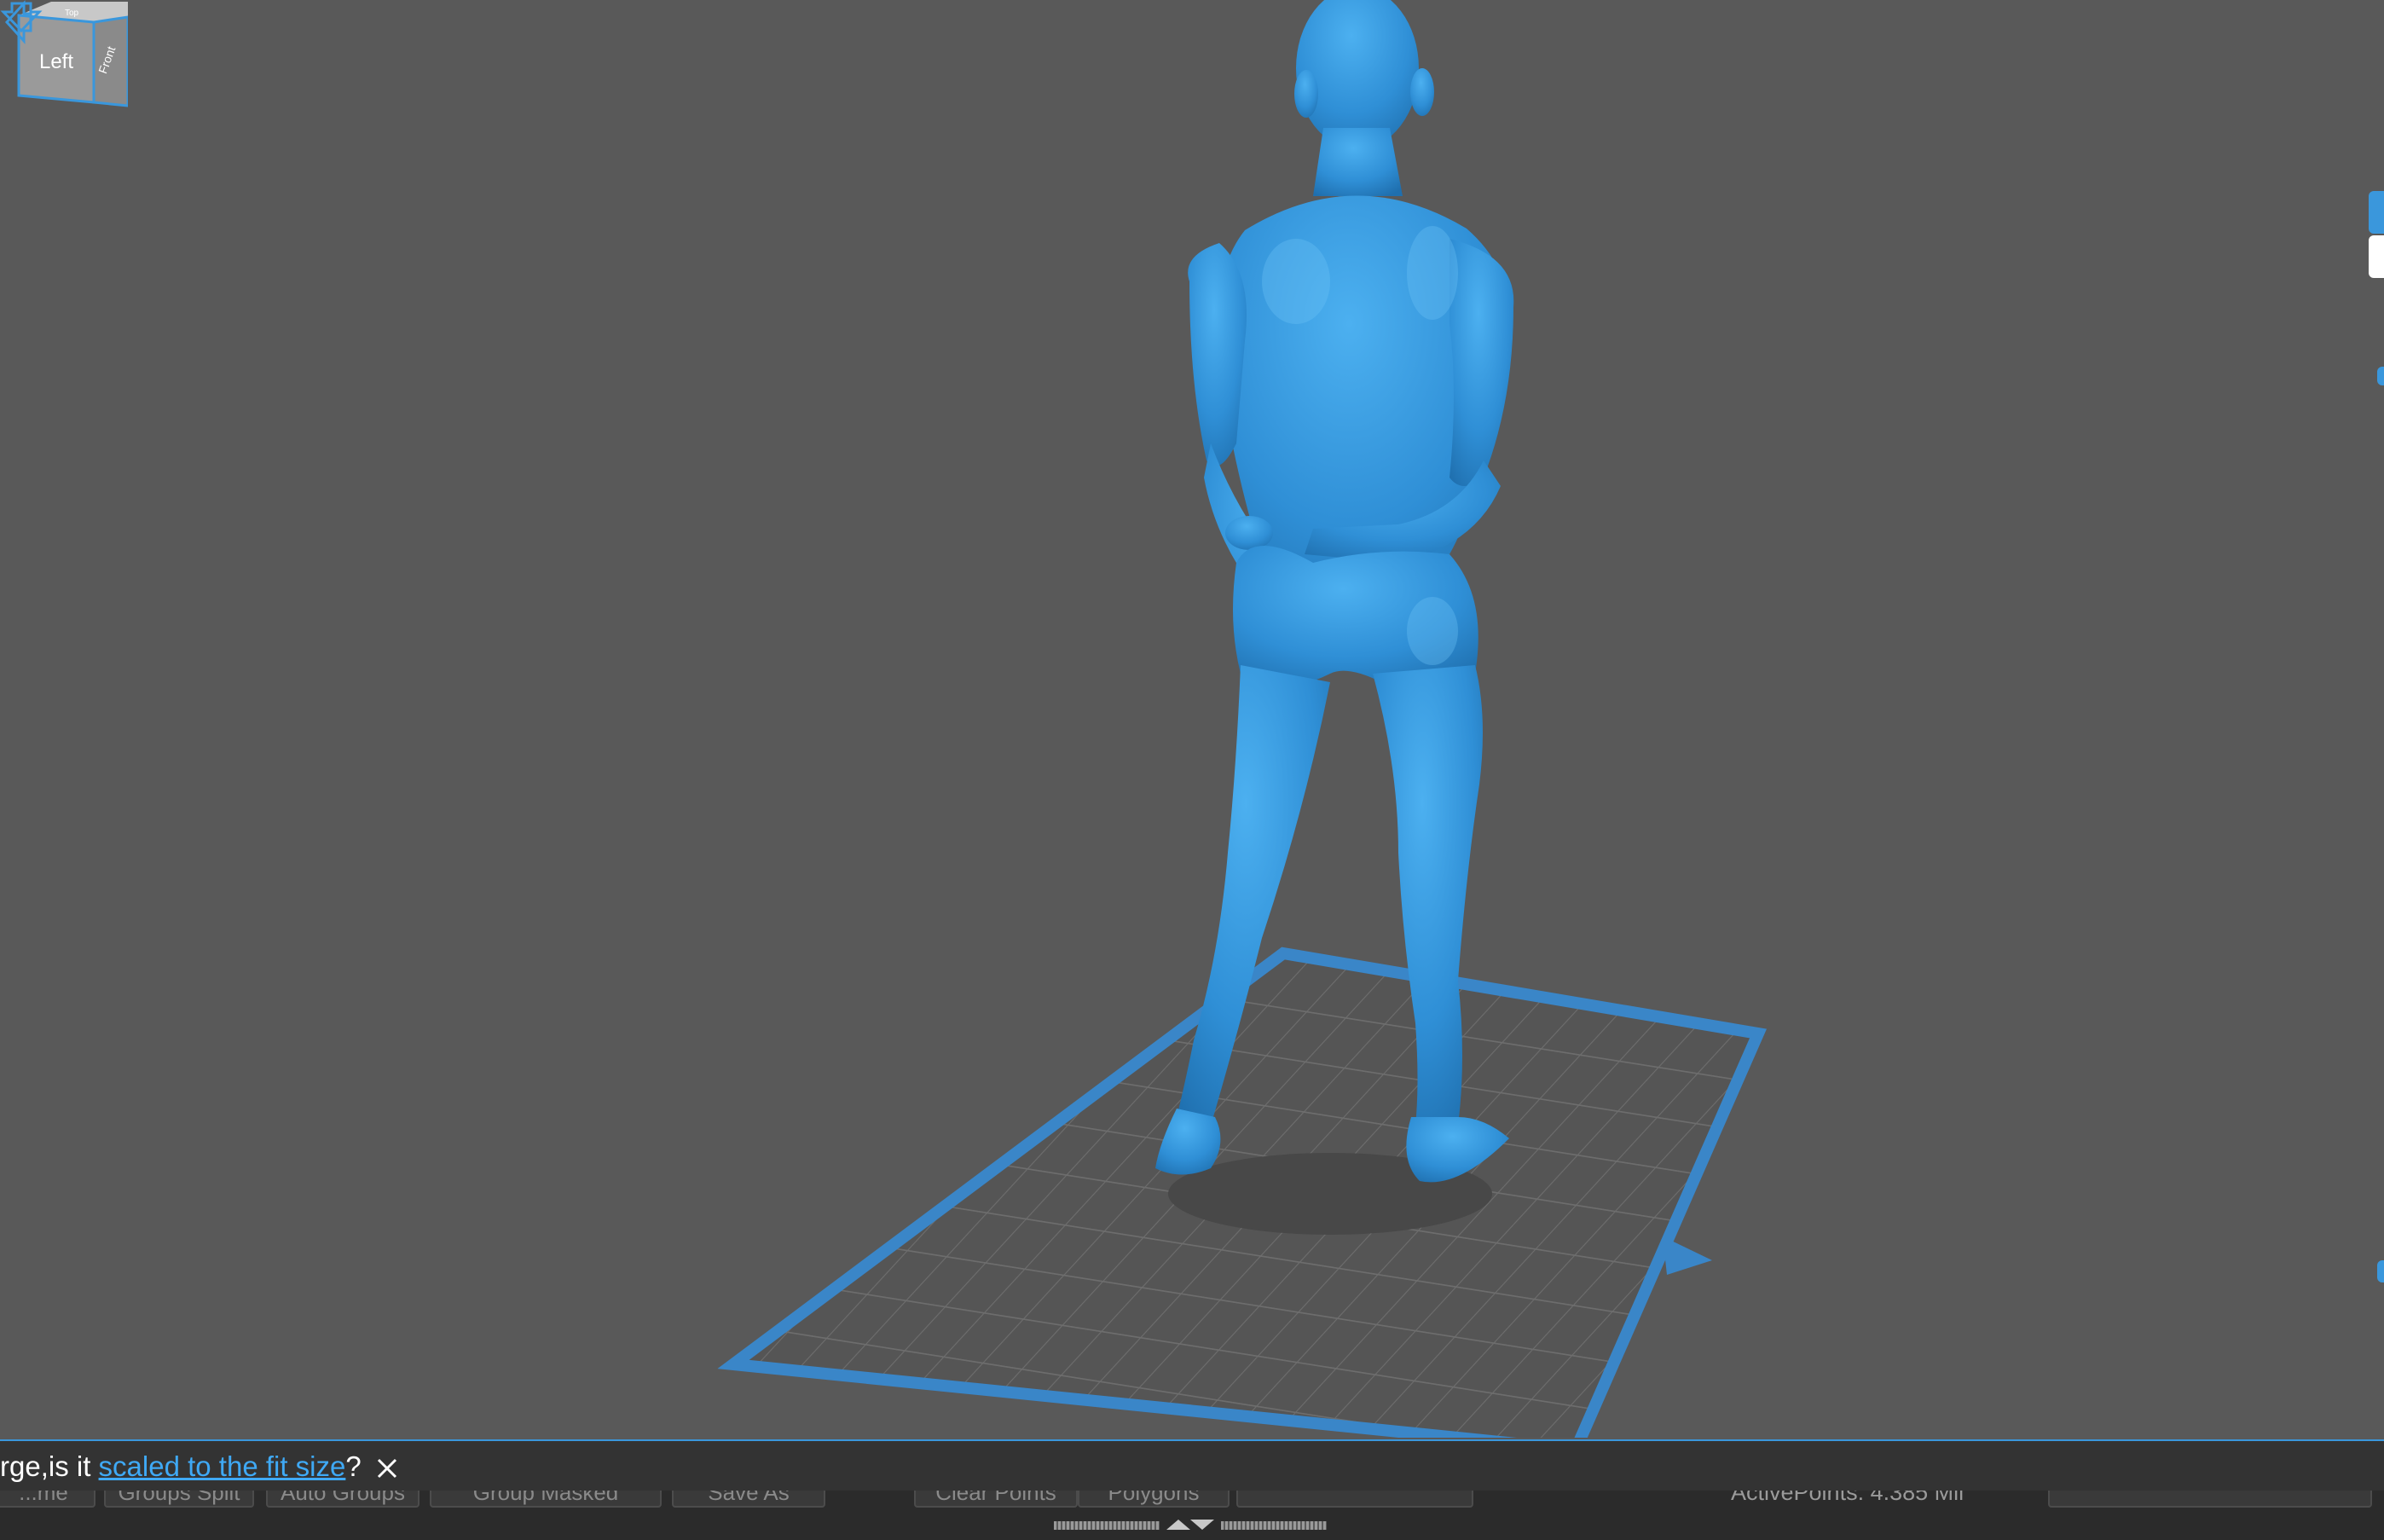 This screenshot has height=1540, width=2384. What do you see at coordinates (1687, 1255) in the screenshot?
I see `bed-marker` at bounding box center [1687, 1255].